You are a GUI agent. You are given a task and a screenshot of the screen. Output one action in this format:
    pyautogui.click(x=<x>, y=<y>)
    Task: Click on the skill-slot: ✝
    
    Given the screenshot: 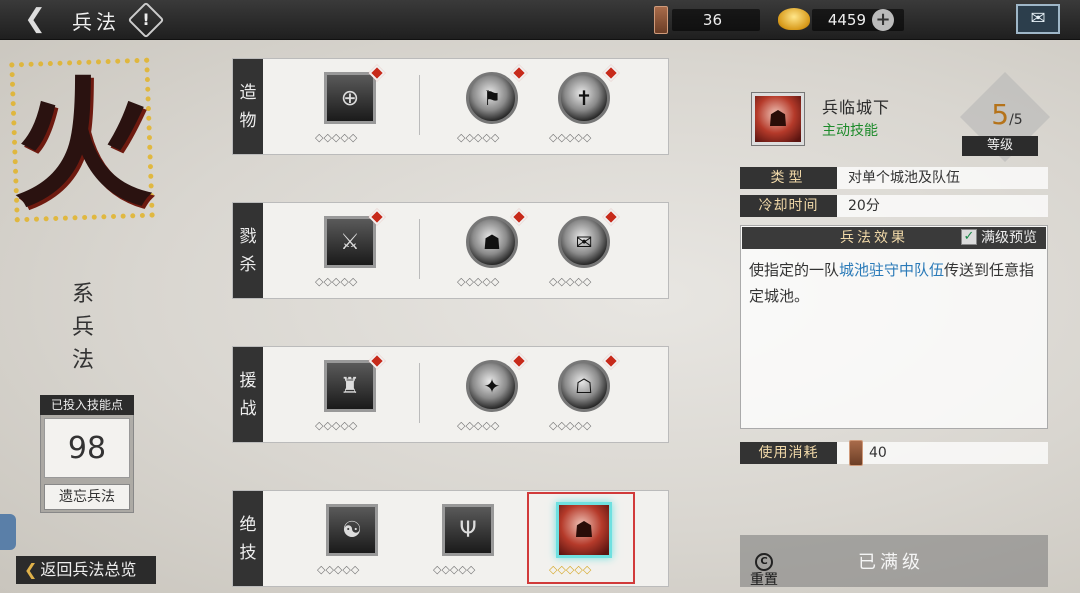 What is the action you would take?
    pyautogui.click(x=587, y=95)
    